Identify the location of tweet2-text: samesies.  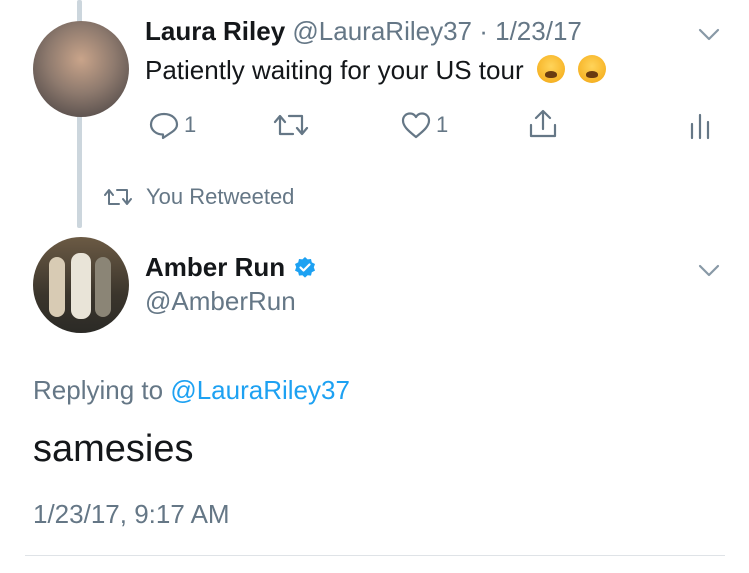
(113, 449).